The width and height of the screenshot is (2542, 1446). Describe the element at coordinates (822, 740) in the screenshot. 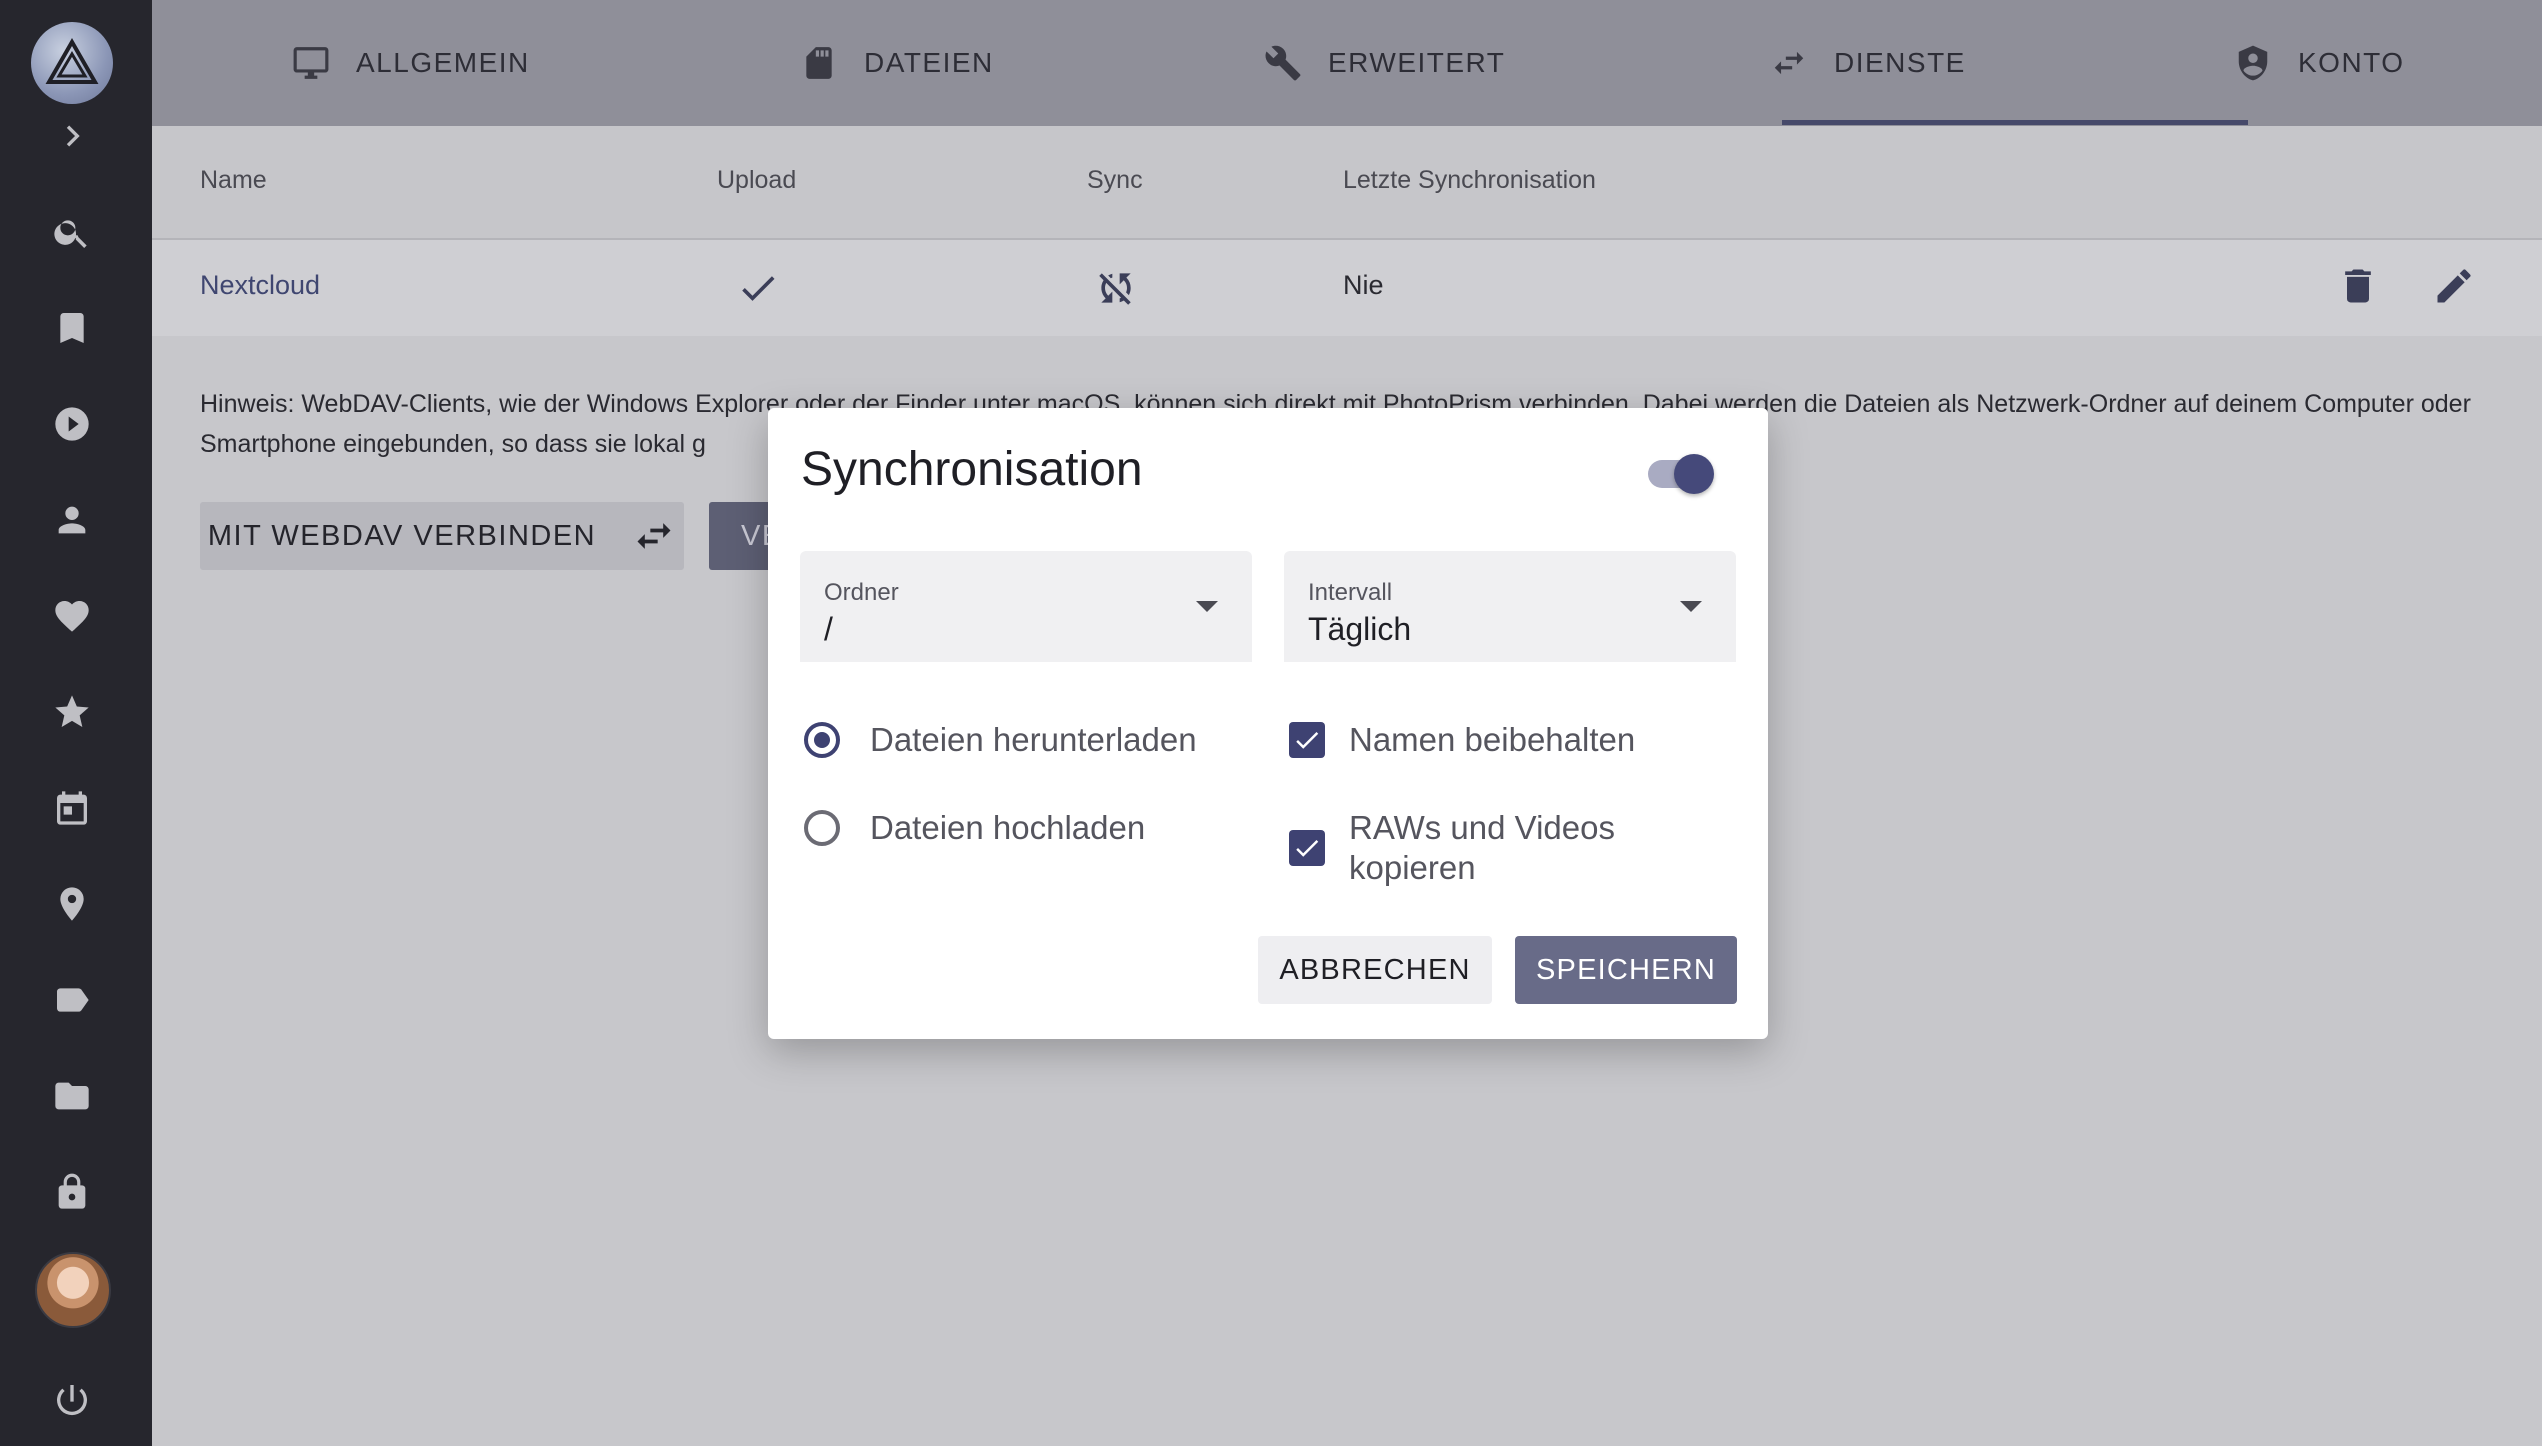

I see `radio-selected-icon` at that location.